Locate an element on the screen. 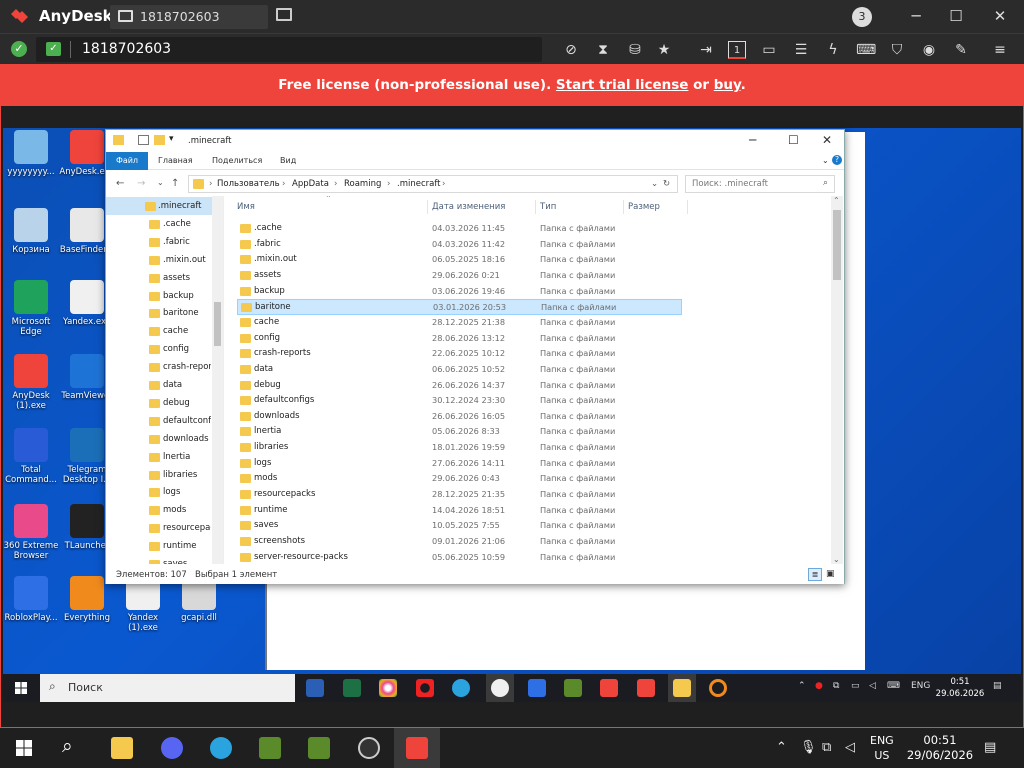 The height and width of the screenshot is (768, 1024). word-icon is located at coordinates (315, 688).